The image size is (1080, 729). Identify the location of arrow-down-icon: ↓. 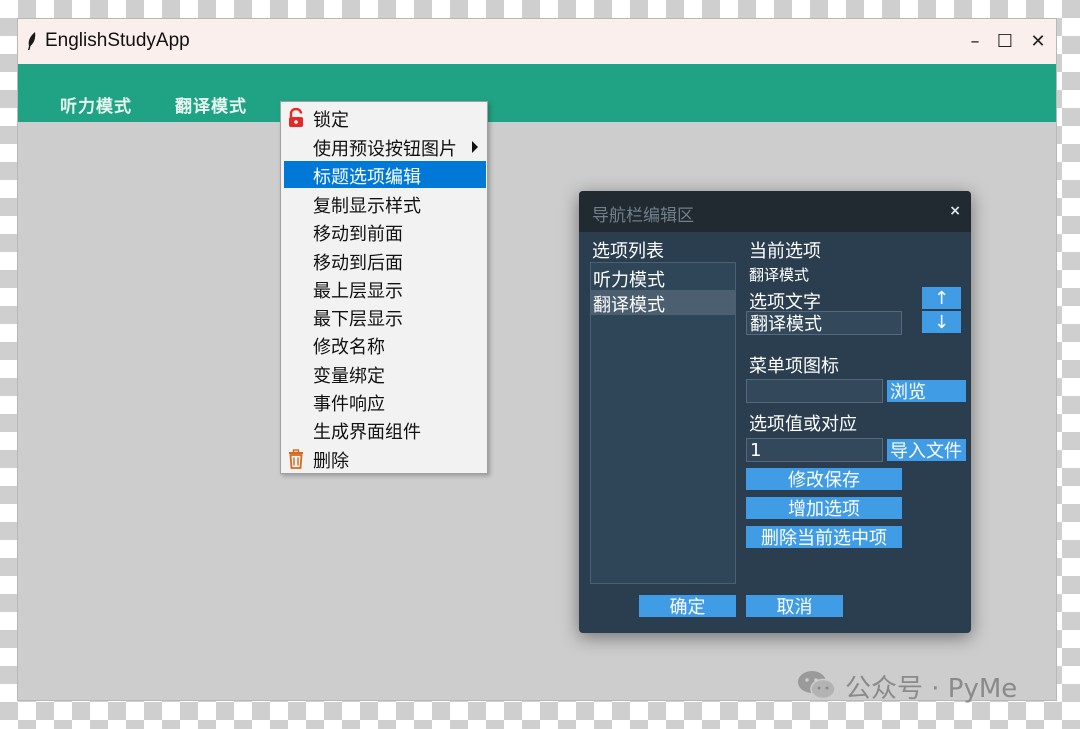
(941, 322).